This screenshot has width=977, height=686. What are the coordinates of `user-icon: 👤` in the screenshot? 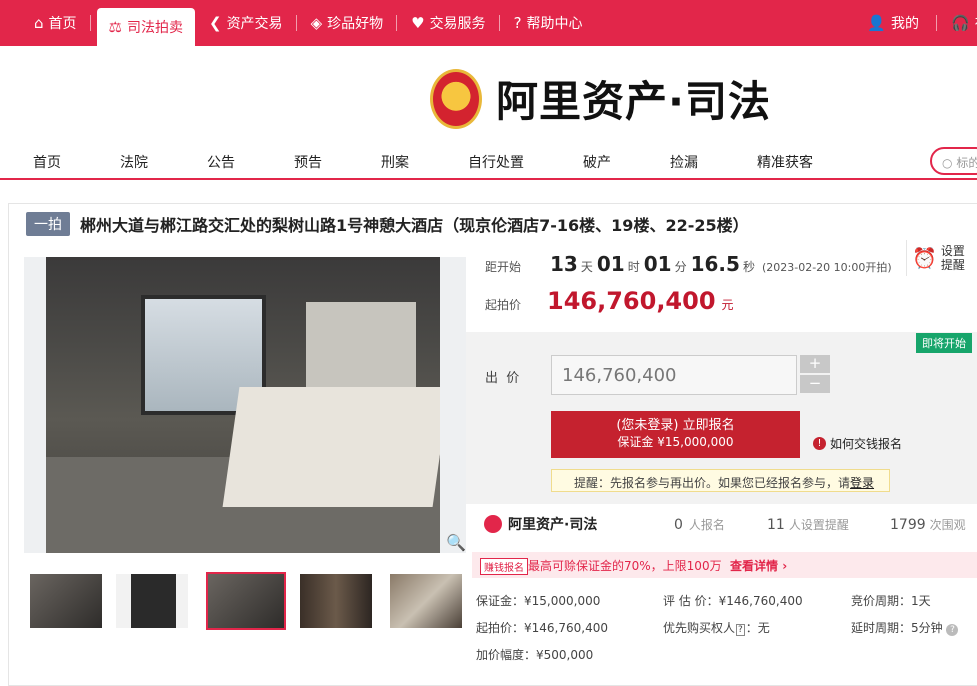 It's located at (876, 23).